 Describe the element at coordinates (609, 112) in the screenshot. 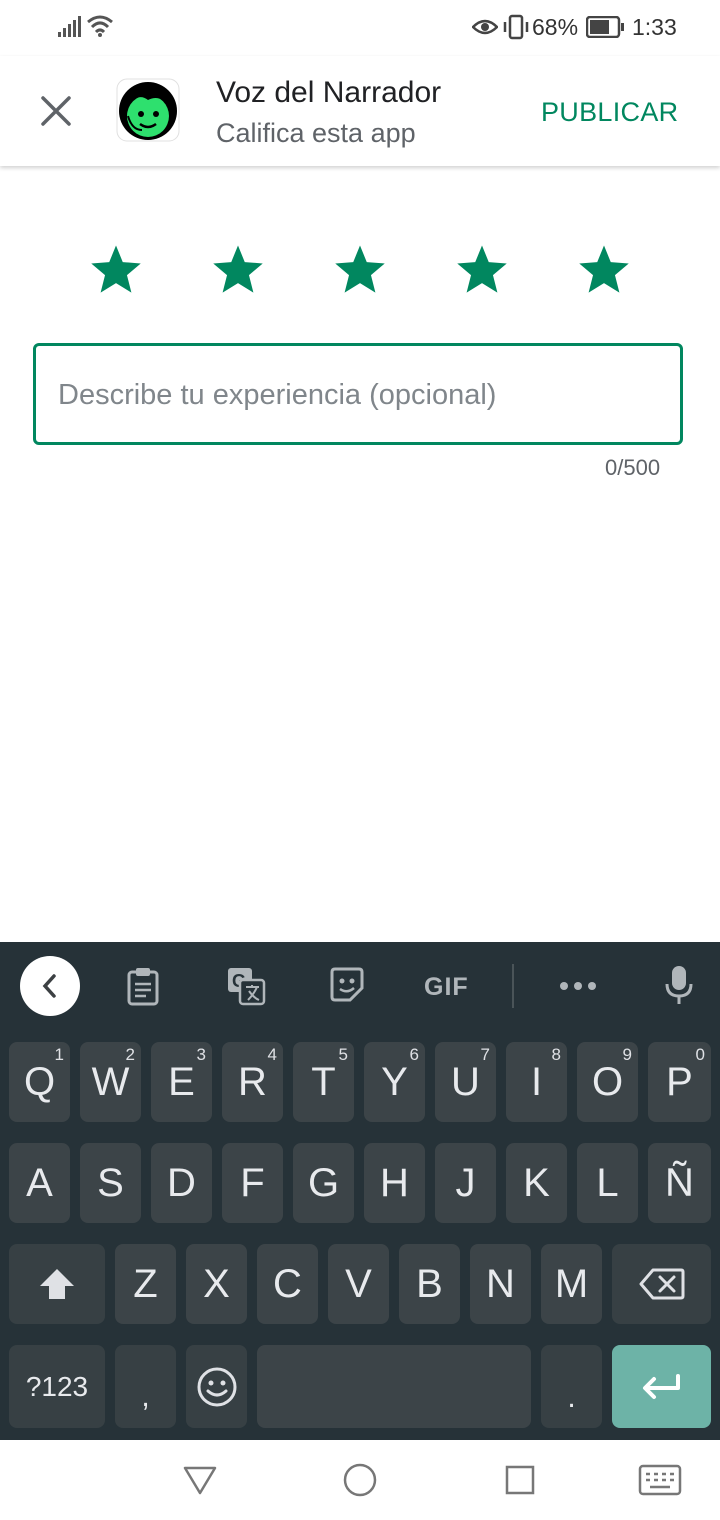

I see `publish-button: PUBLICAR` at that location.